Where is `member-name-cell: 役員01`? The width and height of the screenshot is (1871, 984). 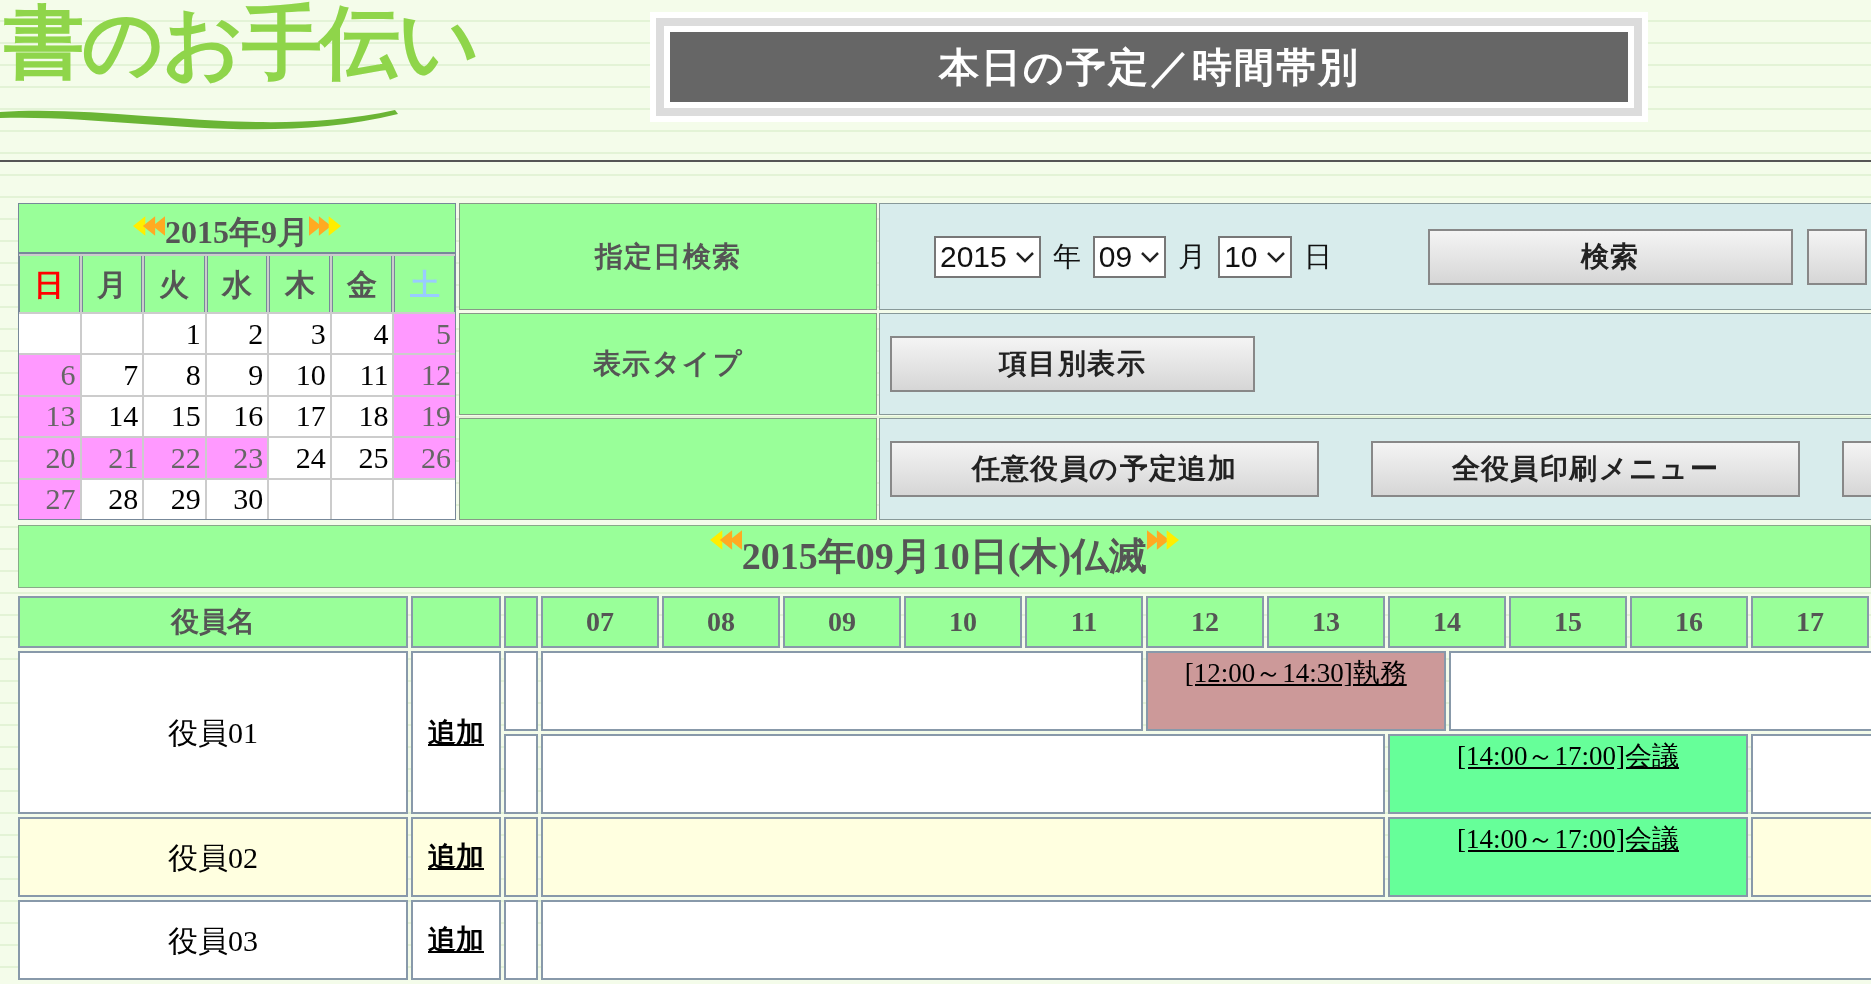
member-name-cell: 役員01 is located at coordinates (213, 732).